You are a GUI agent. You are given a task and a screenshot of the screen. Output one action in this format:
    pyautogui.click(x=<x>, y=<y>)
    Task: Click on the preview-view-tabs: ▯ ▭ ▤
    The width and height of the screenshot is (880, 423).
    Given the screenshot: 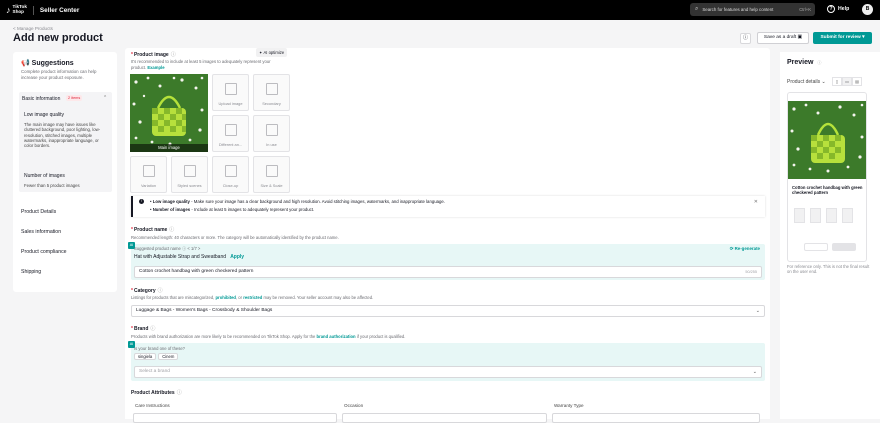 What is the action you would take?
    pyautogui.click(x=847, y=81)
    